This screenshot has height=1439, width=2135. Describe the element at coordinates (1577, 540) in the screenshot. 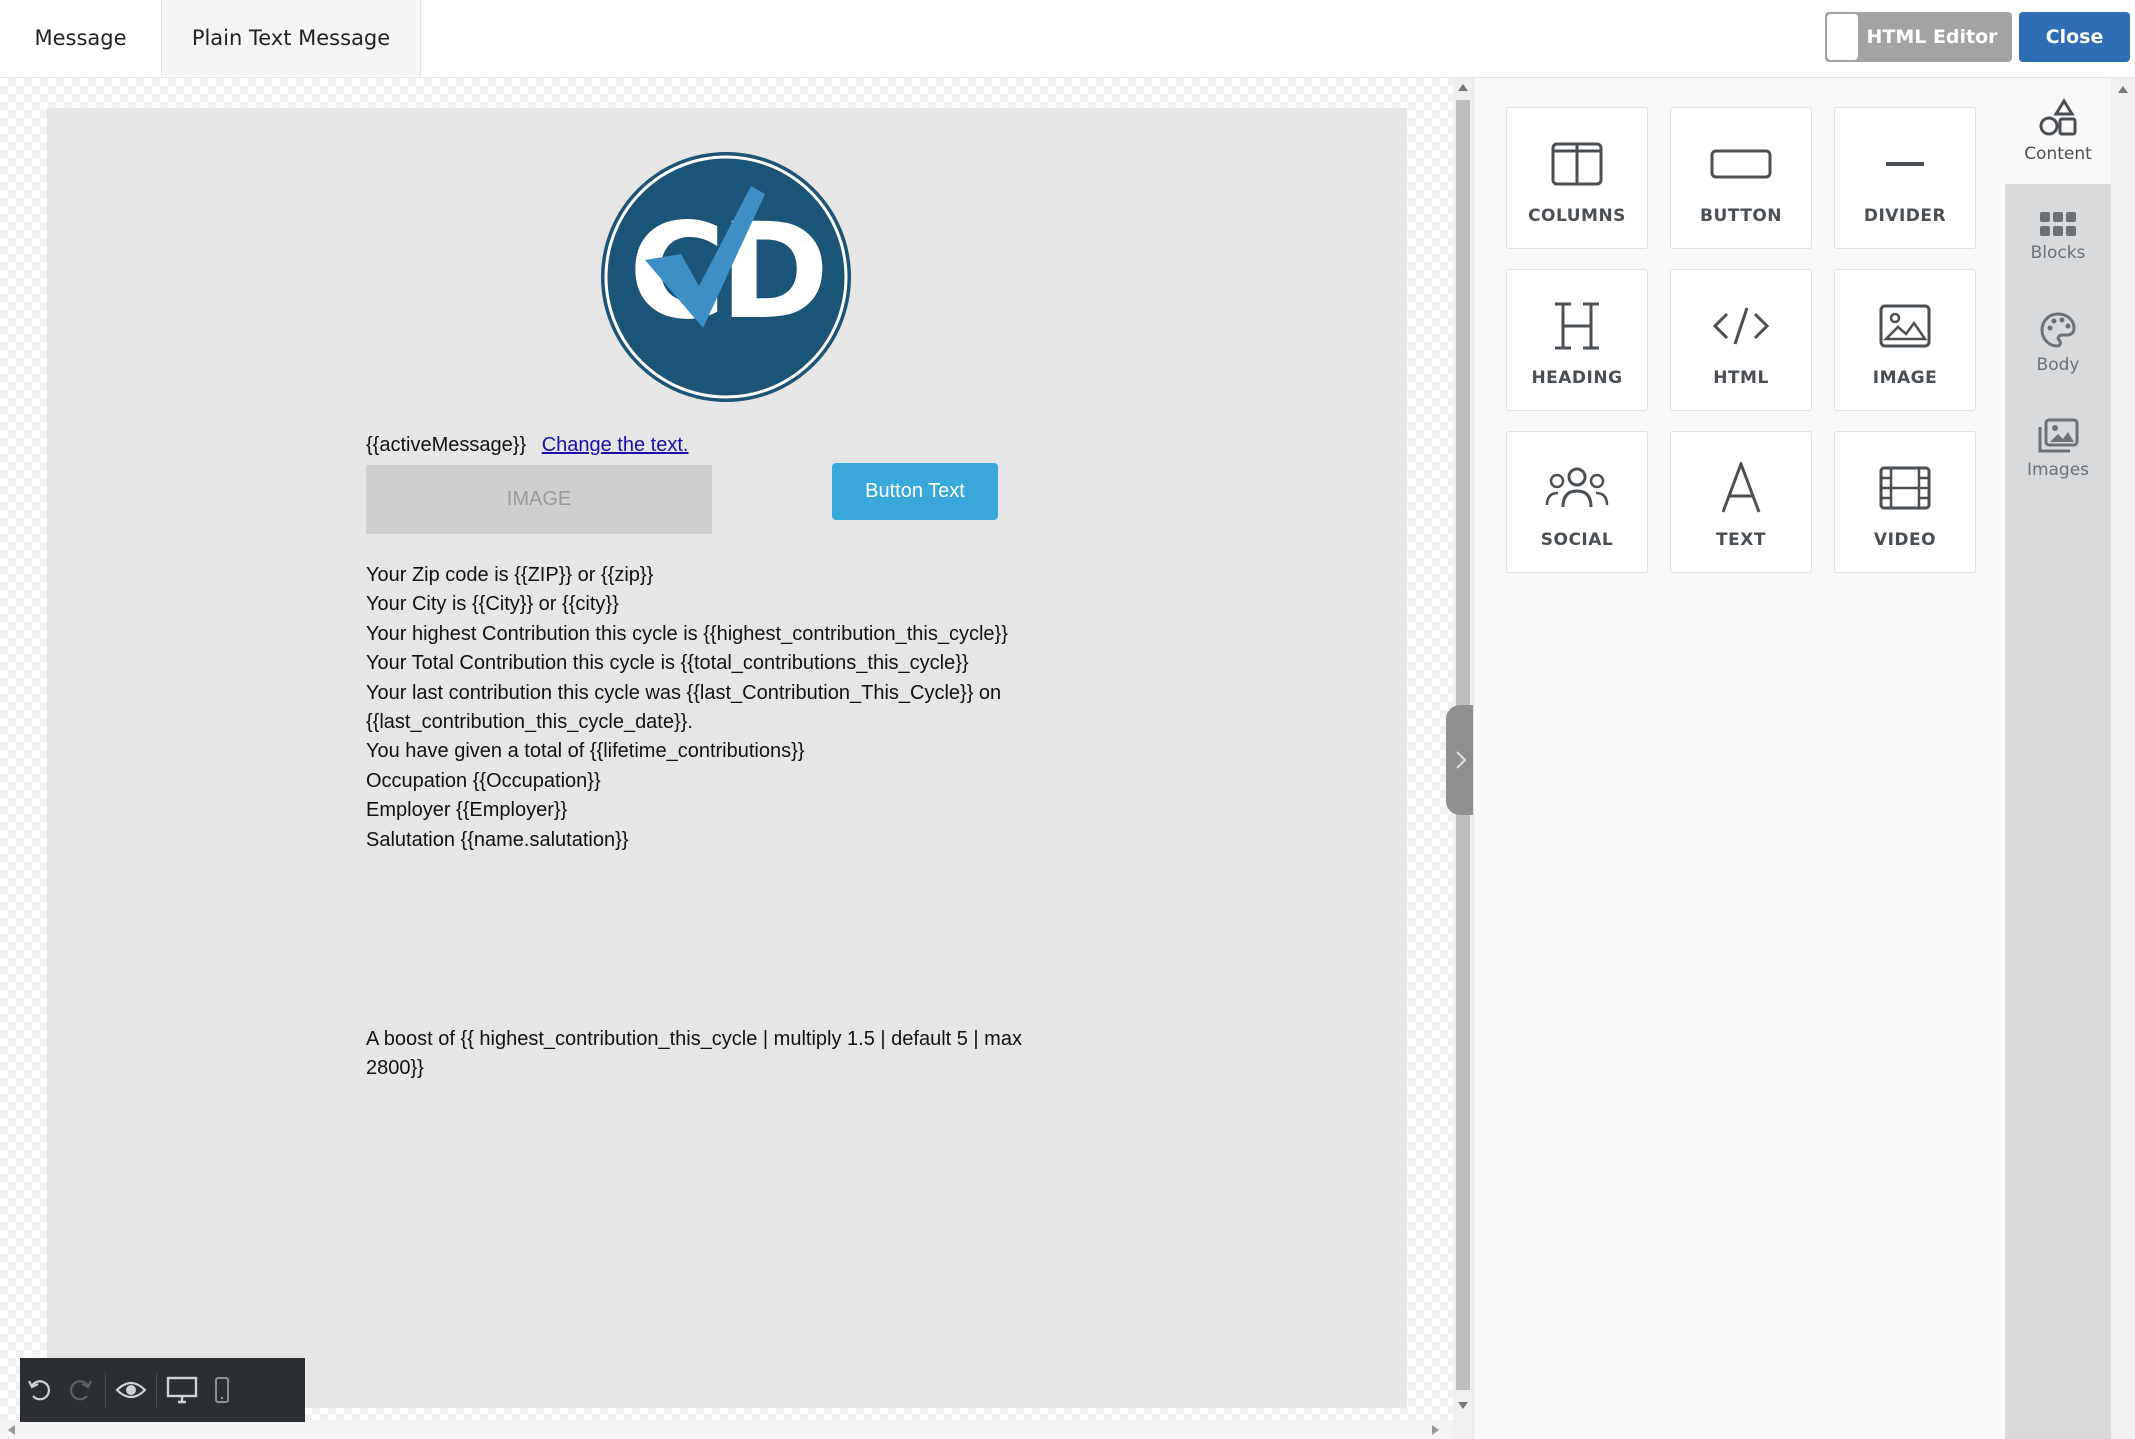

I see `tool-social-label: SOCIAL` at that location.